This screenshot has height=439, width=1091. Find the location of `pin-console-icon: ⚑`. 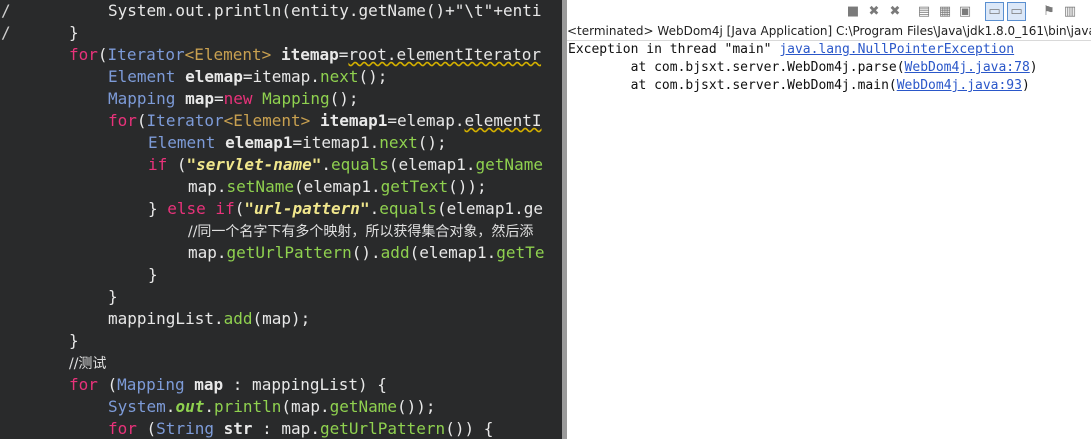

pin-console-icon: ⚑ is located at coordinates (1049, 11).